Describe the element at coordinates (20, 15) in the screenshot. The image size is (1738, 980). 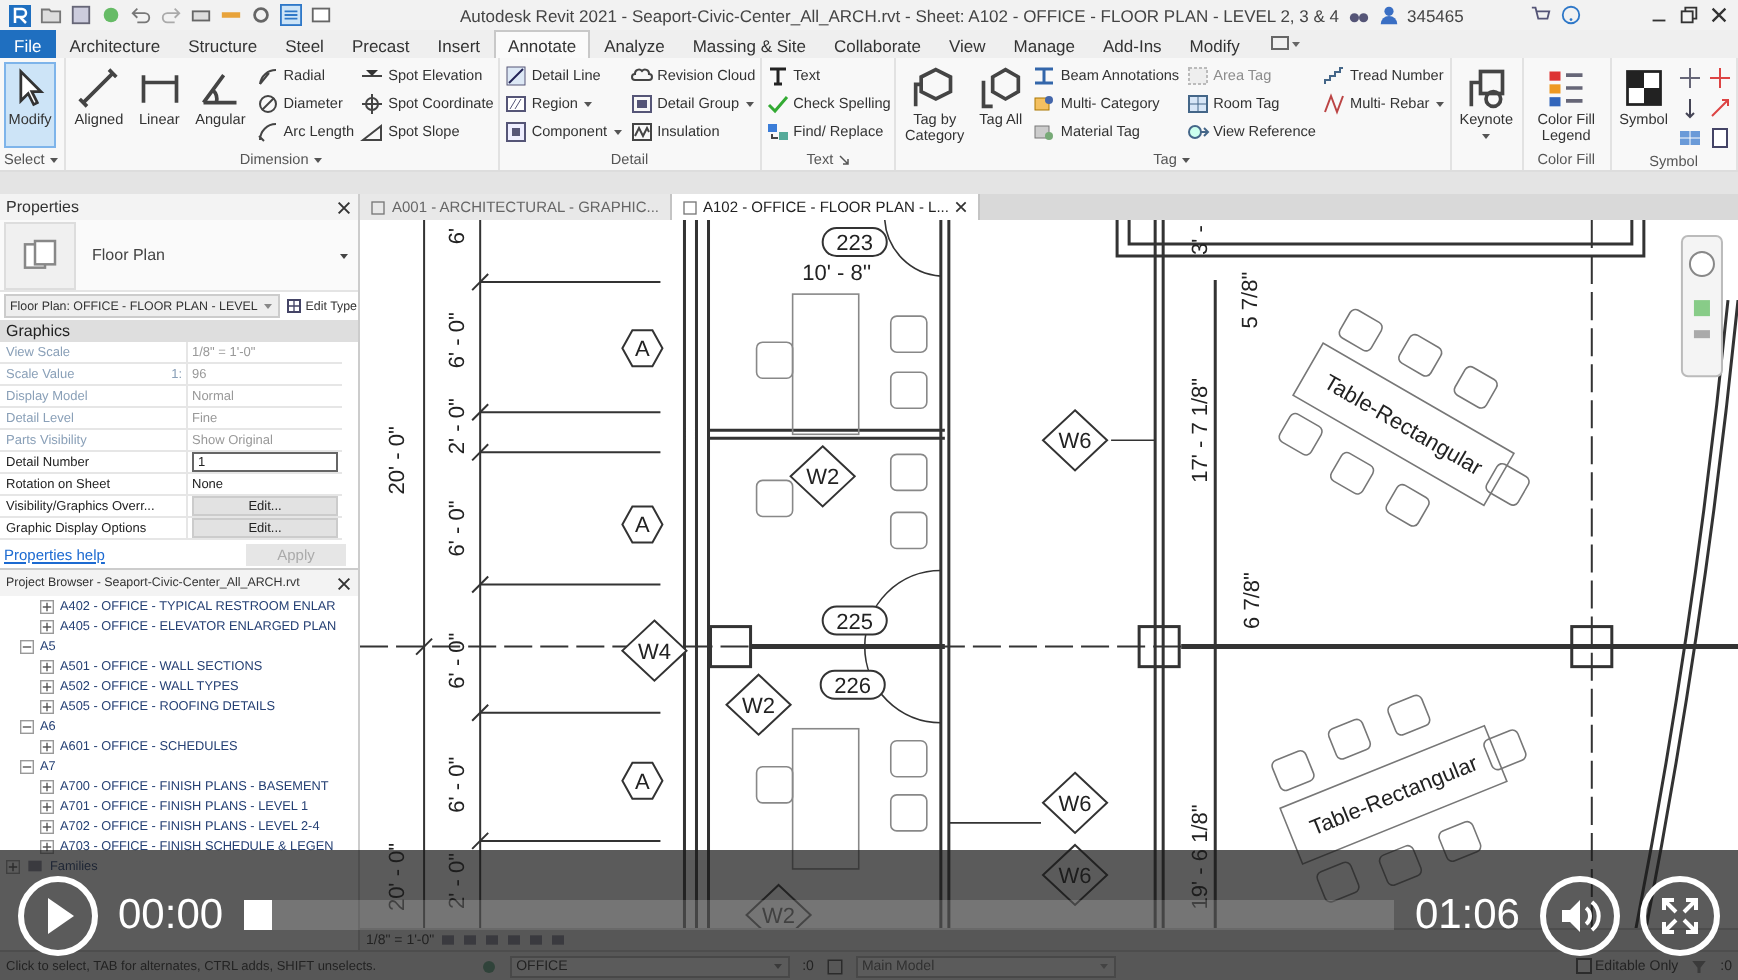
I see `app-logo-icon` at that location.